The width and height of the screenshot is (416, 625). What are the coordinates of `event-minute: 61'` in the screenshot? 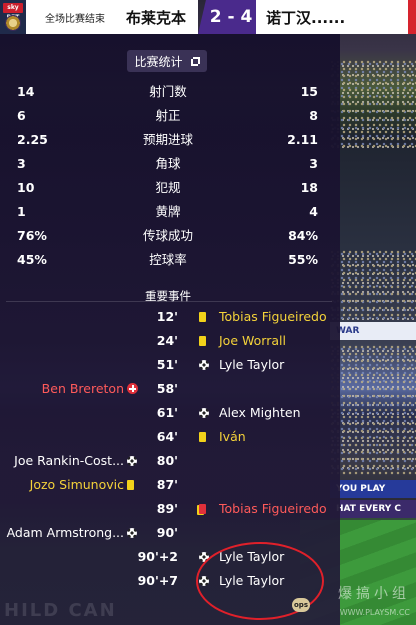 It's located at (167, 412).